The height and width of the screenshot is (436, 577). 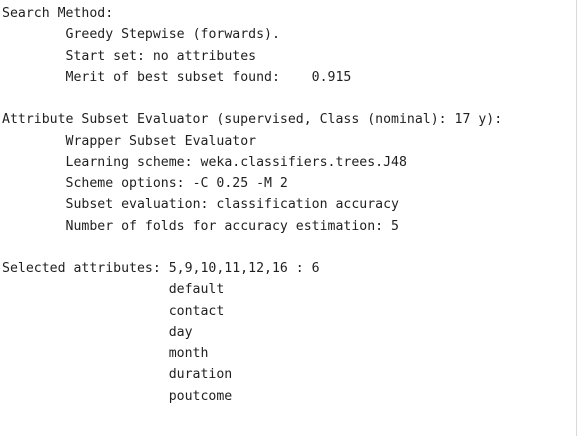 What do you see at coordinates (117, 396) in the screenshot?
I see `output-line: poutcome` at bounding box center [117, 396].